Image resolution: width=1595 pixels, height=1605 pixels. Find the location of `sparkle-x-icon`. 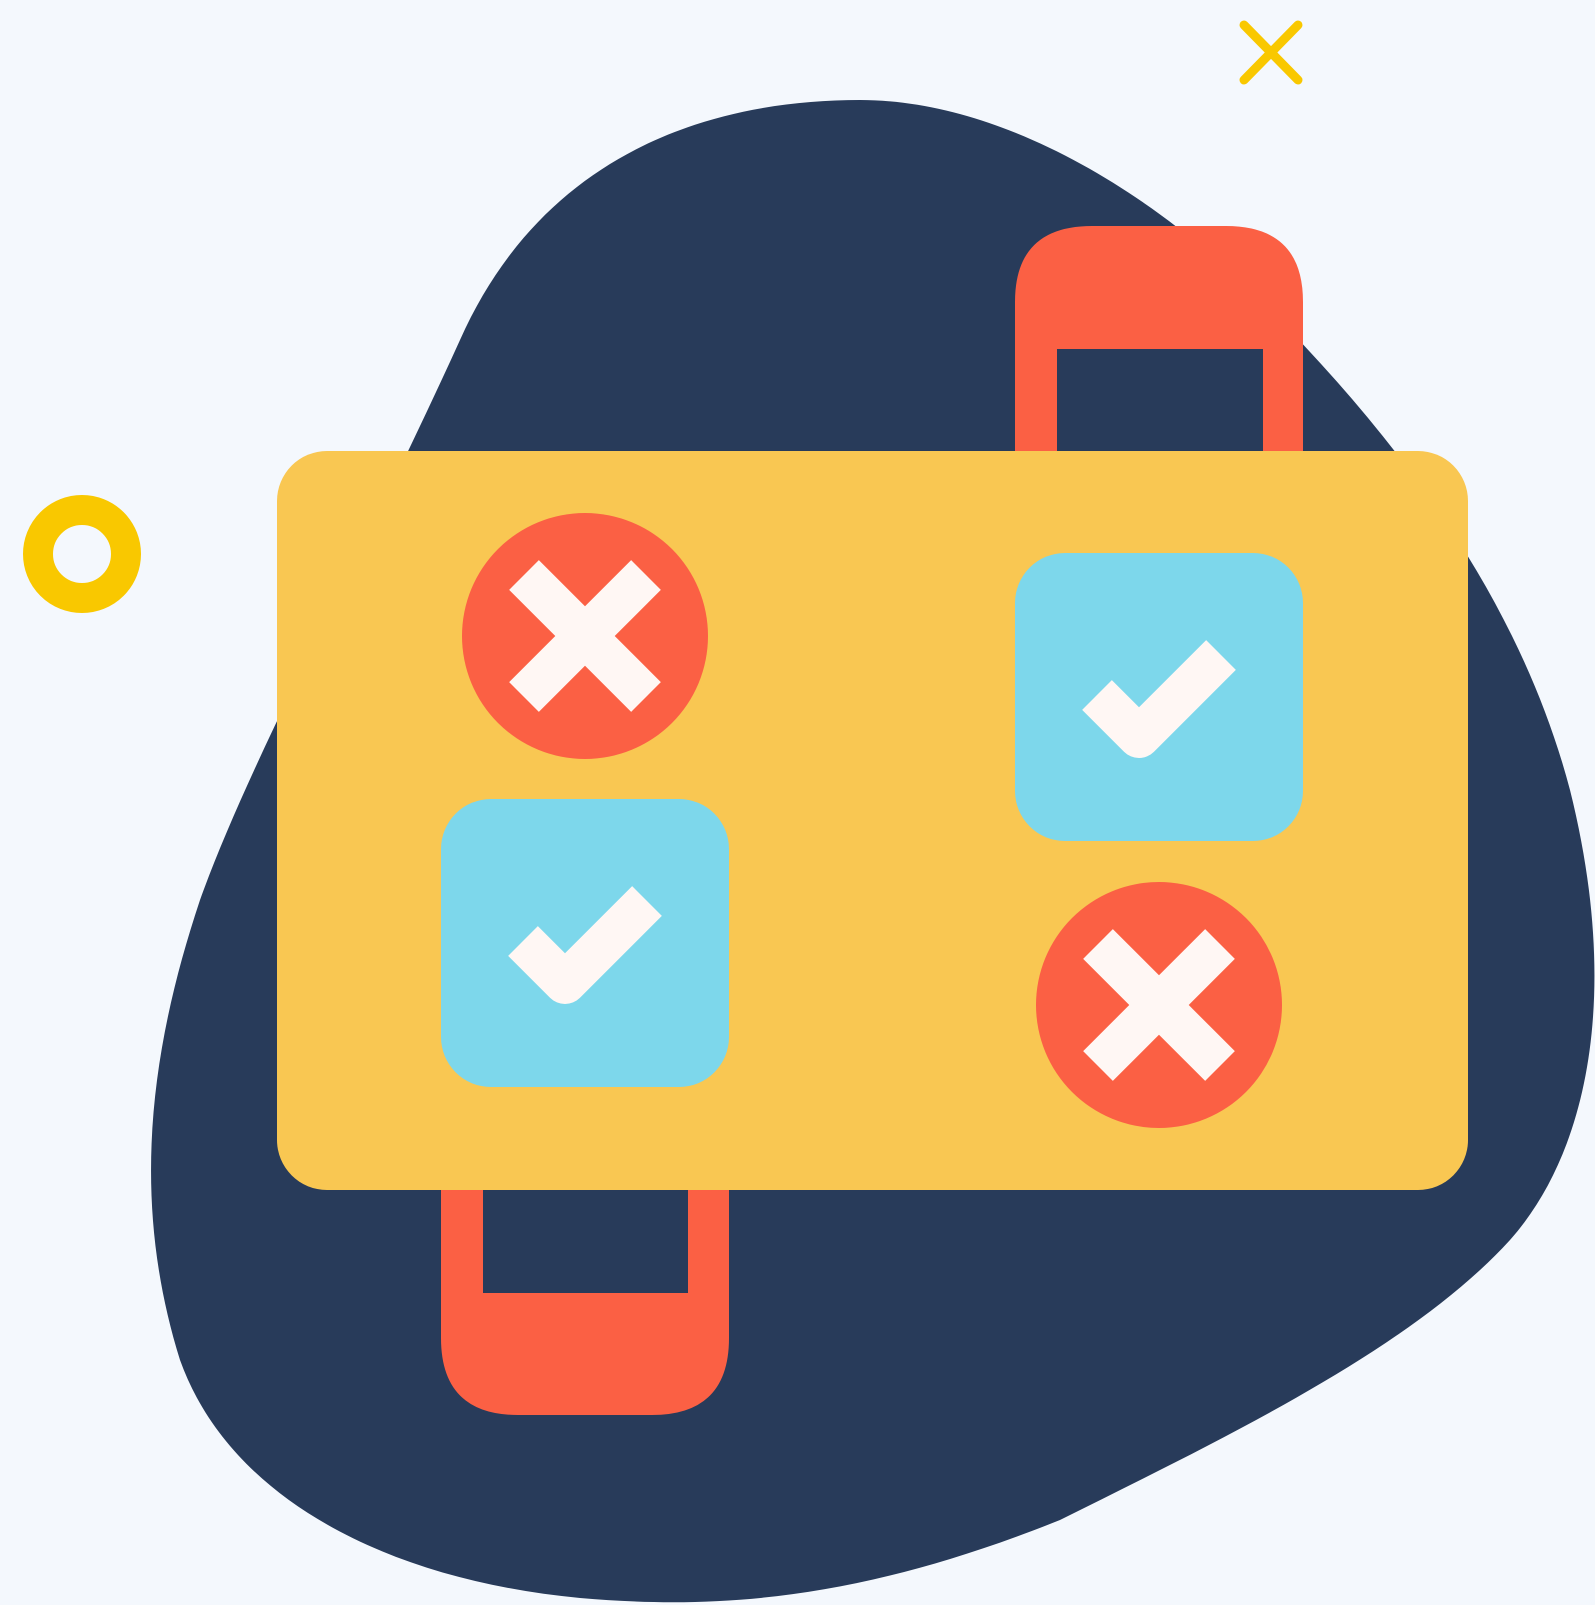

sparkle-x-icon is located at coordinates (1271, 52).